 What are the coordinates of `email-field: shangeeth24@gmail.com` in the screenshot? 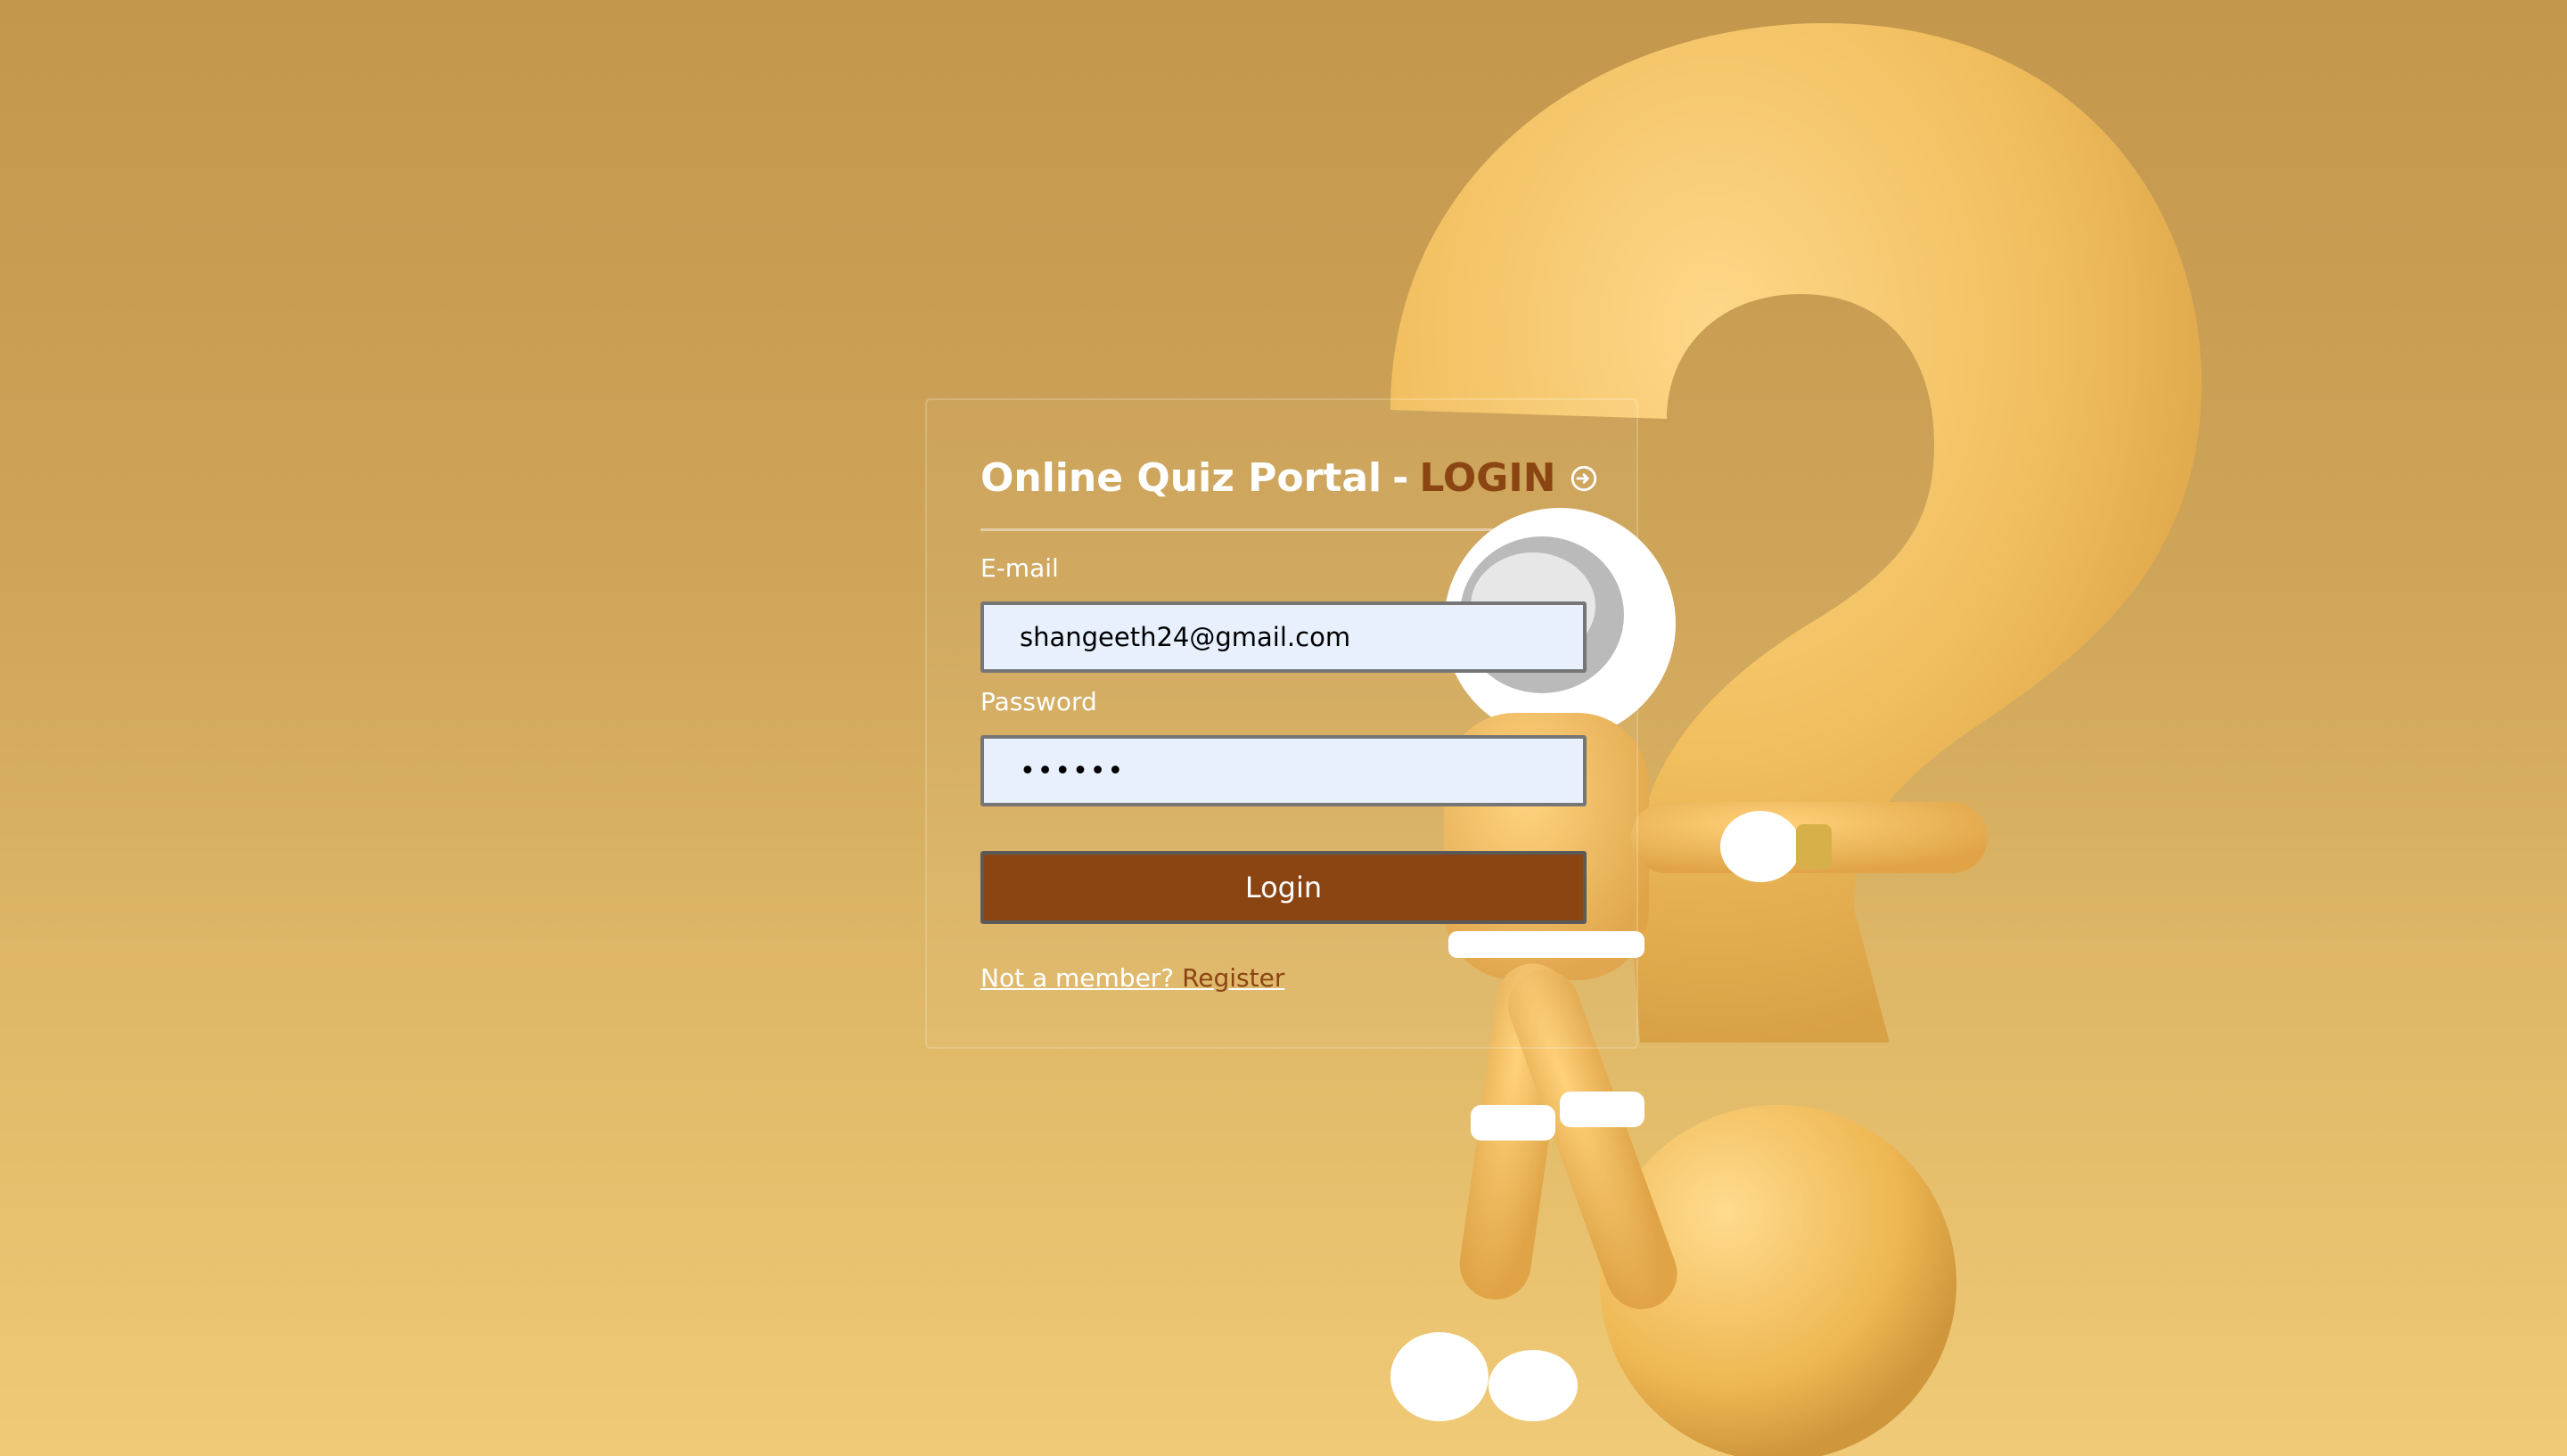 It's located at (1283, 637).